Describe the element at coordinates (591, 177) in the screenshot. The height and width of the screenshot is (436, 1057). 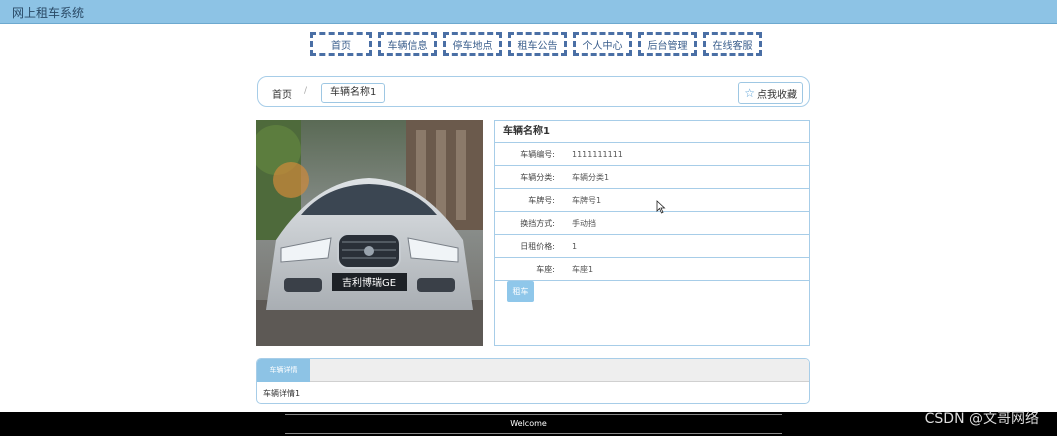
I see `info-value: 车辆分类1` at that location.